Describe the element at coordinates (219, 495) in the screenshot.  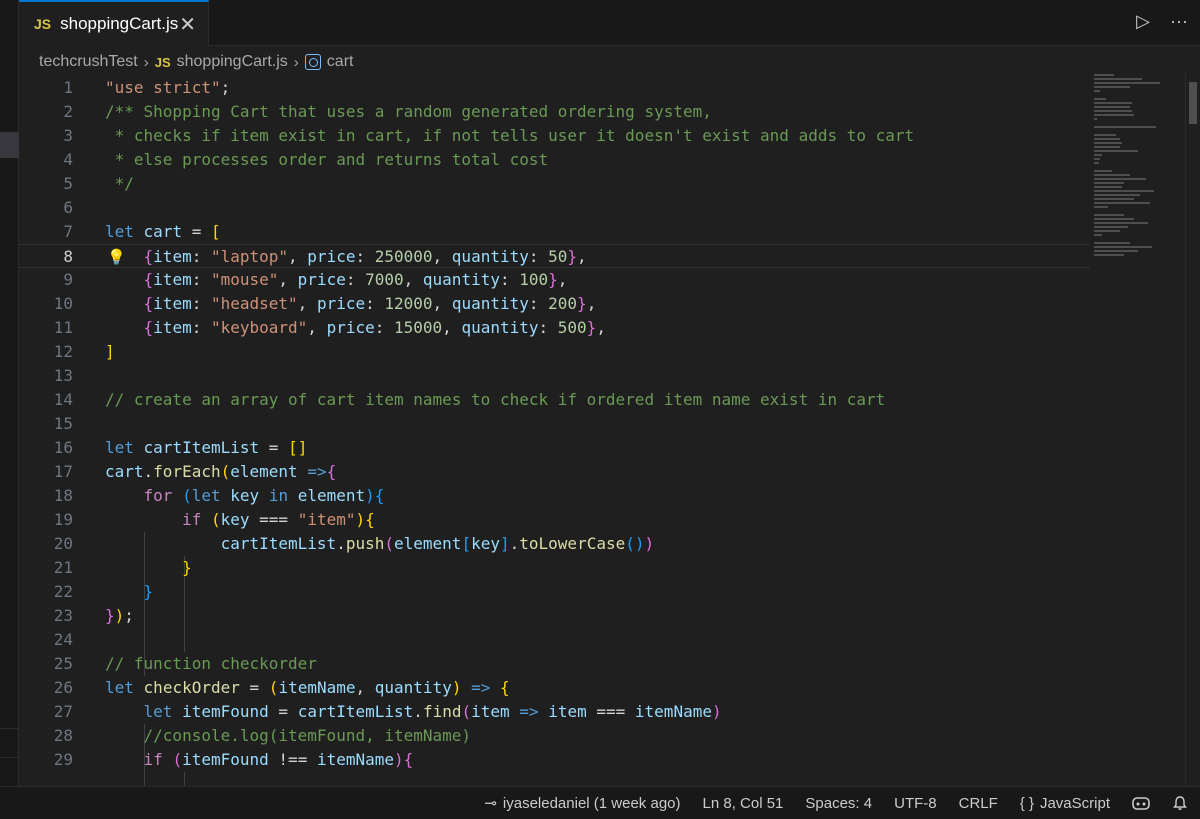
I see `code-line: 18 for (let key in element){` at that location.